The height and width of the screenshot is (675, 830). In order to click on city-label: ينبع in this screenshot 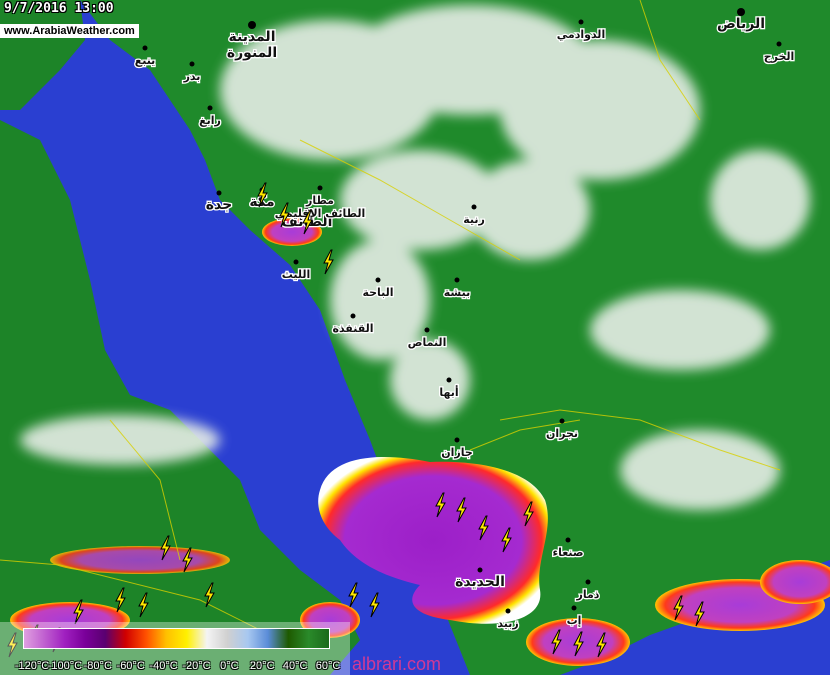, I will do `click(145, 60)`.